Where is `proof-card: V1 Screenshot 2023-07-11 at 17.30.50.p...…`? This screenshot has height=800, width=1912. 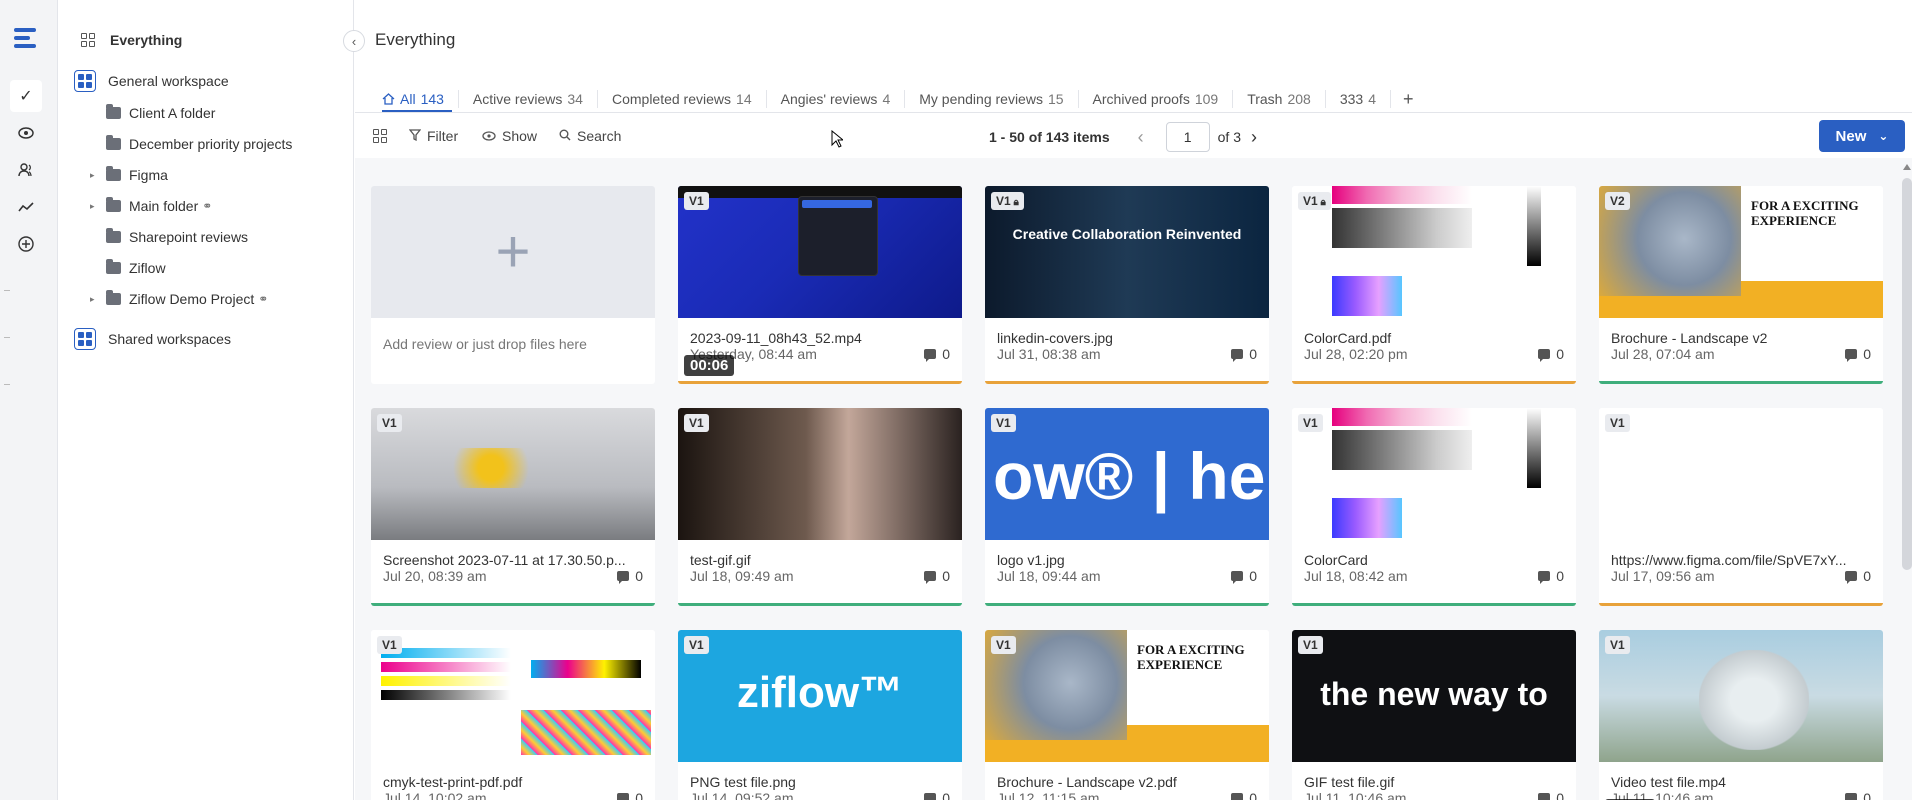 proof-card: V1 Screenshot 2023-07-11 at 17.30.50.p...… is located at coordinates (513, 507).